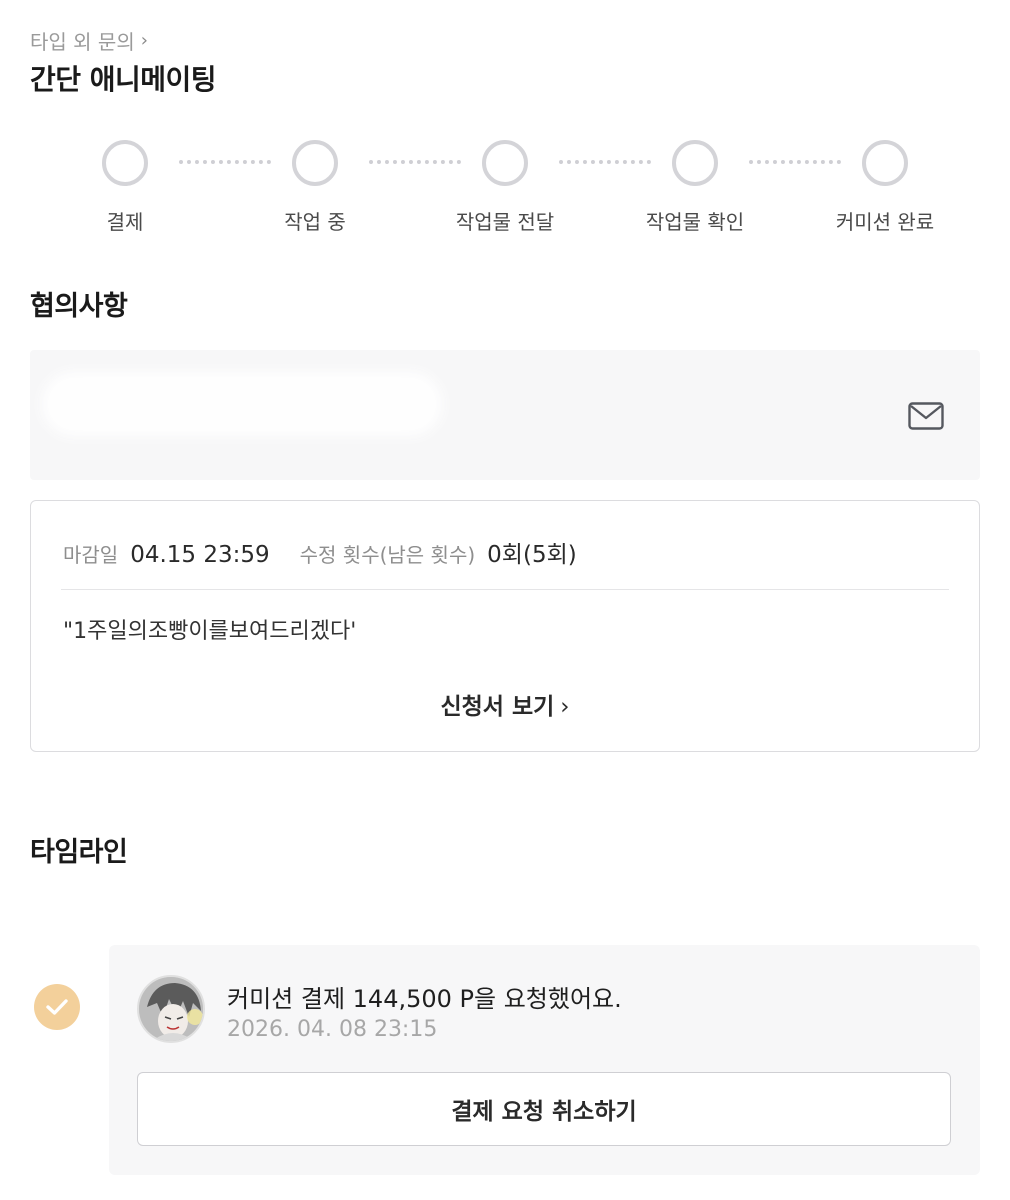 The image size is (1010, 1200). Describe the element at coordinates (387, 555) in the screenshot. I see `revisions-label: 수정 횟수(남은 횟수)` at that location.